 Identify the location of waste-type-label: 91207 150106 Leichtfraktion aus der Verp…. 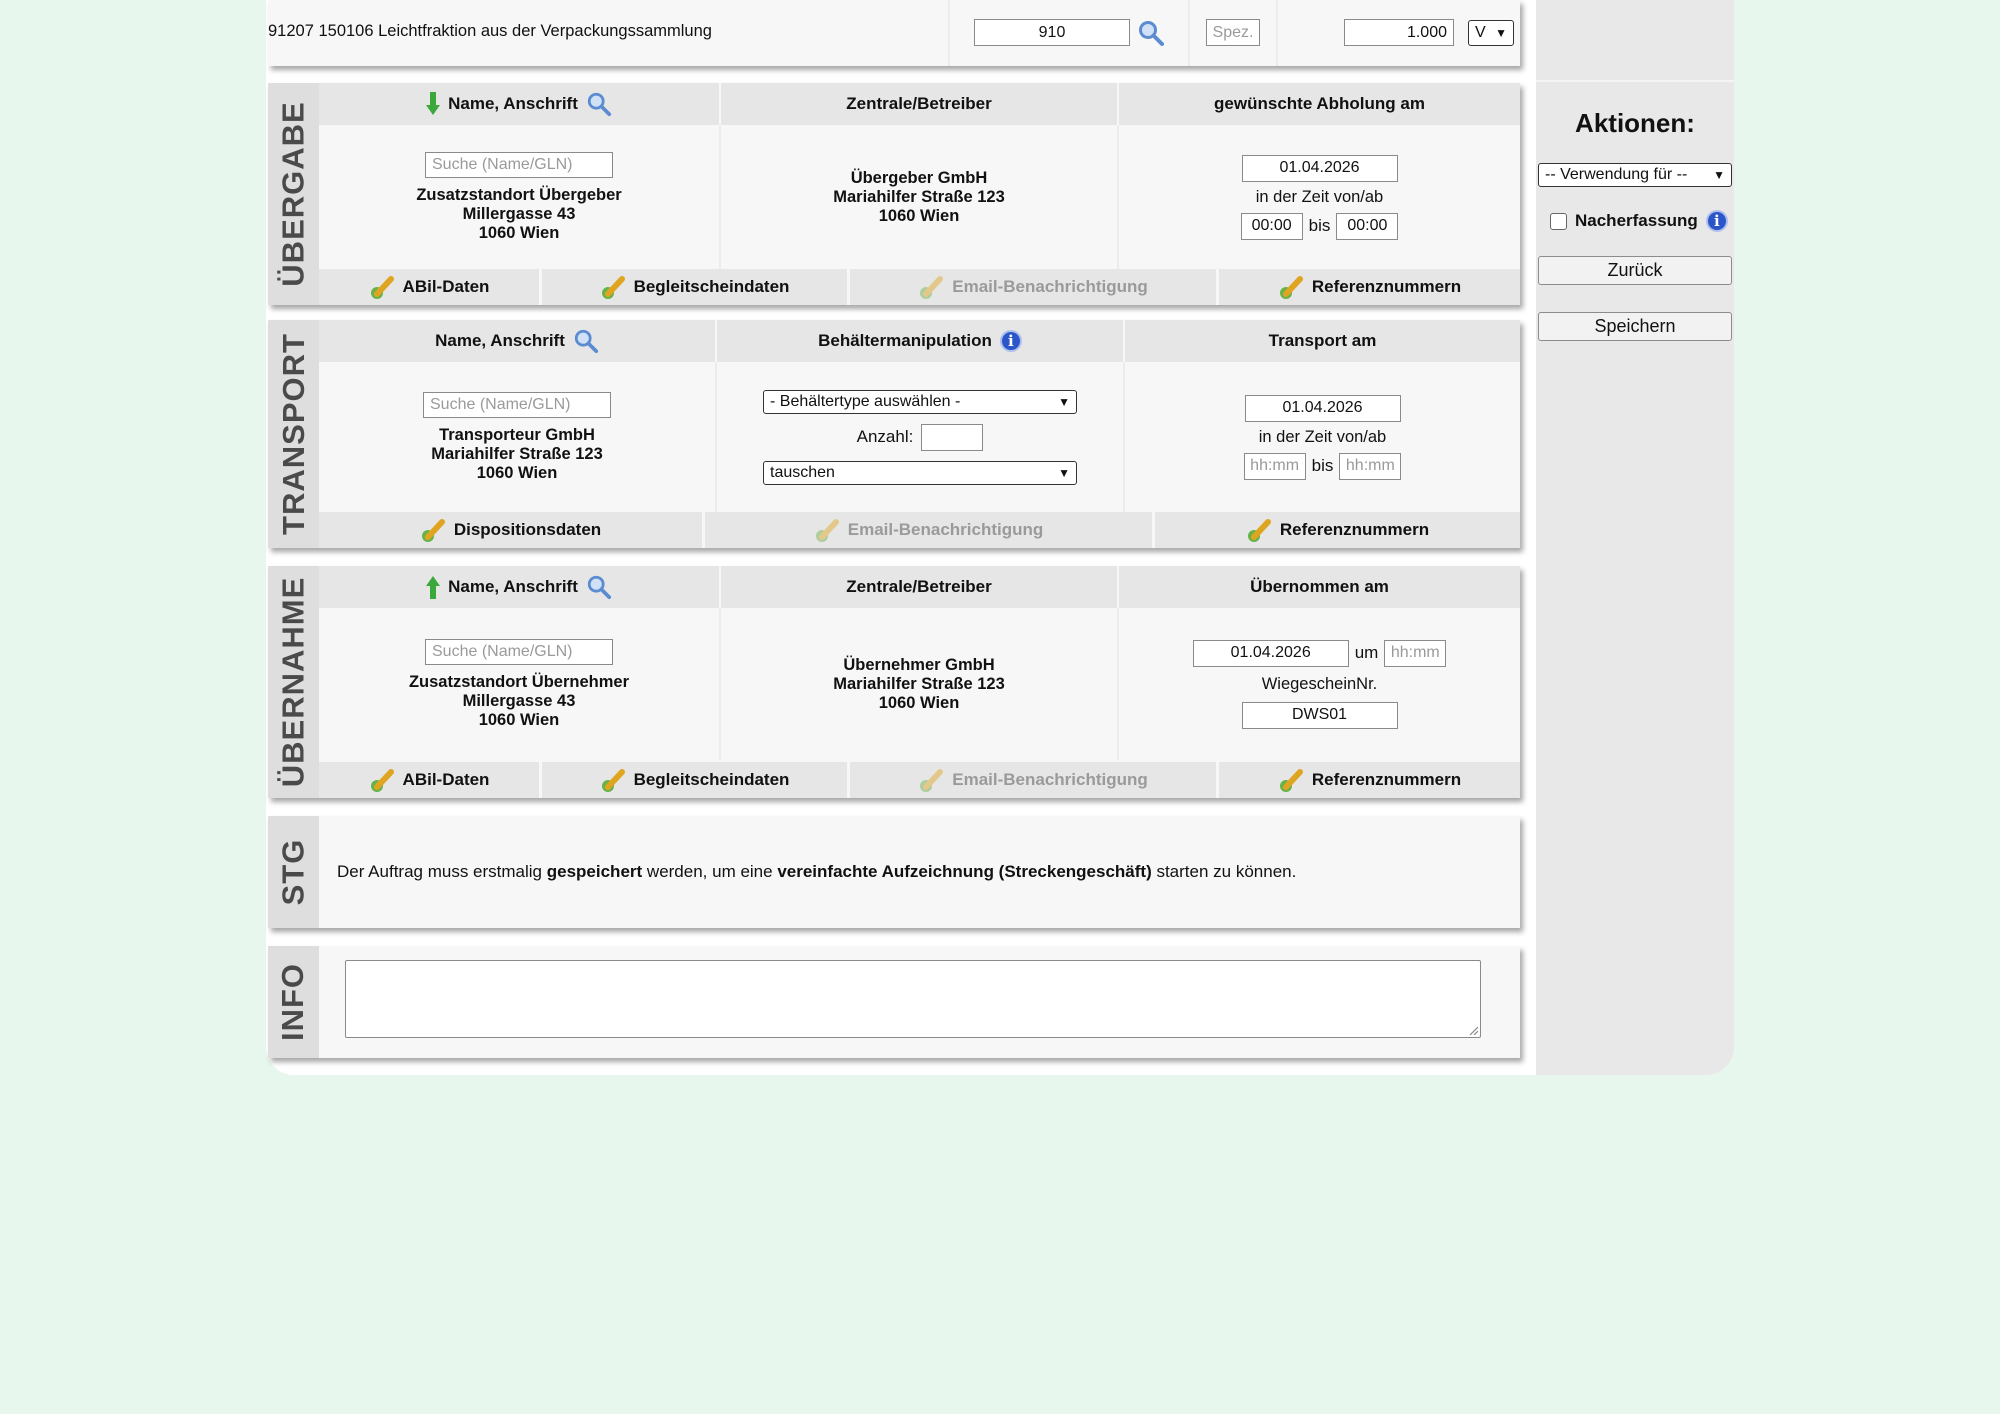
(490, 31).